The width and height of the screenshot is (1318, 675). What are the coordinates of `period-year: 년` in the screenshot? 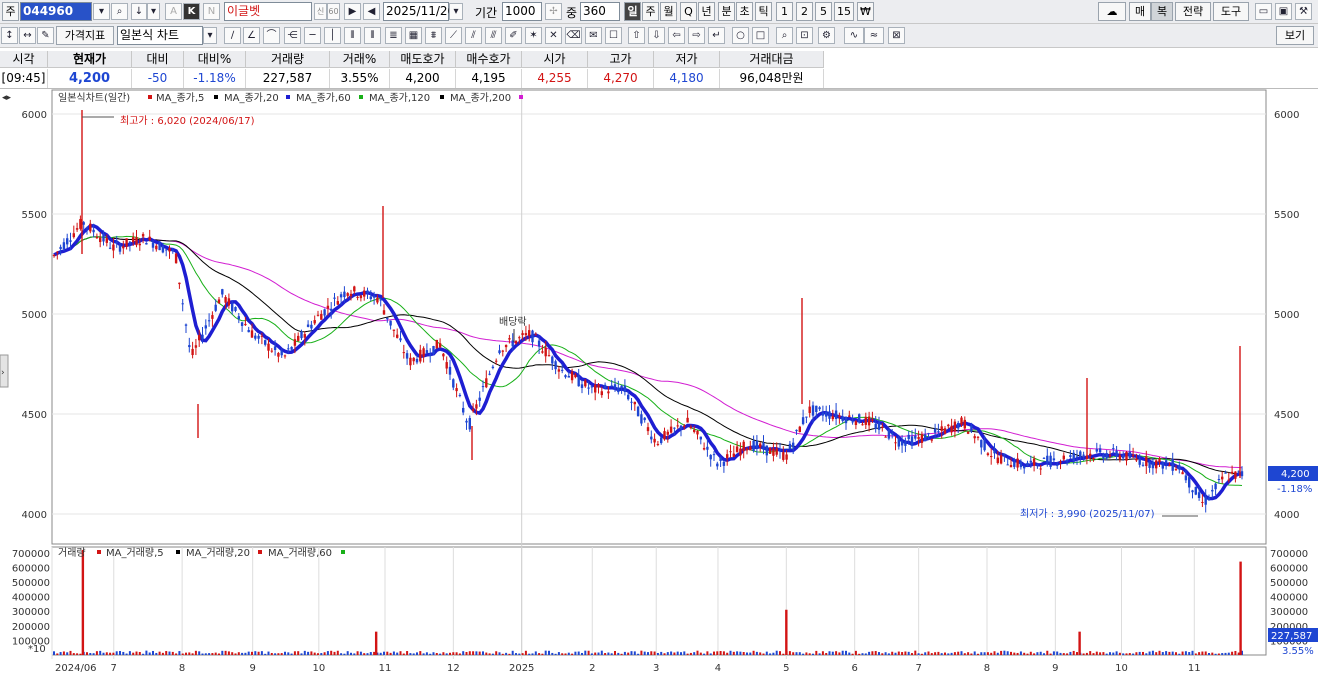 It's located at (706, 11).